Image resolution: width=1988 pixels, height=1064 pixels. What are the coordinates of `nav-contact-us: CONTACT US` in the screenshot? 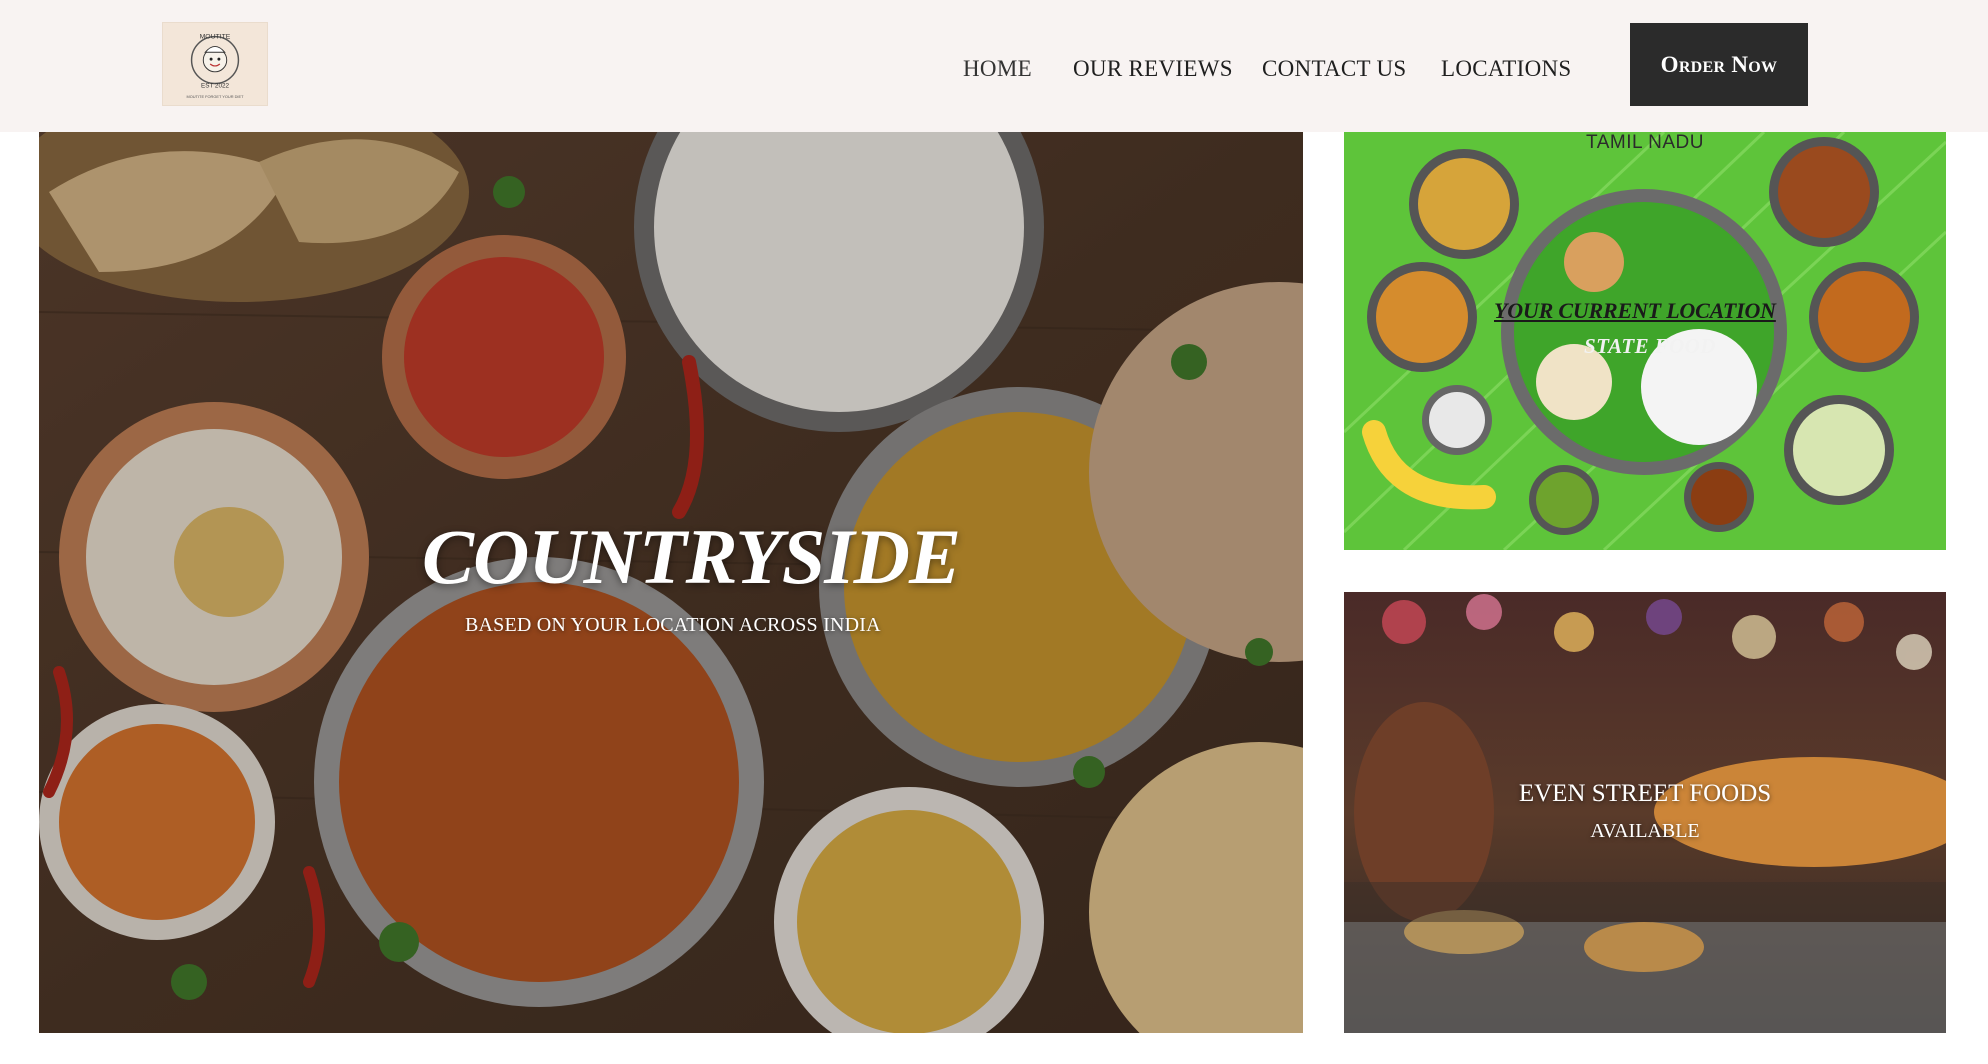 It's located at (1334, 69).